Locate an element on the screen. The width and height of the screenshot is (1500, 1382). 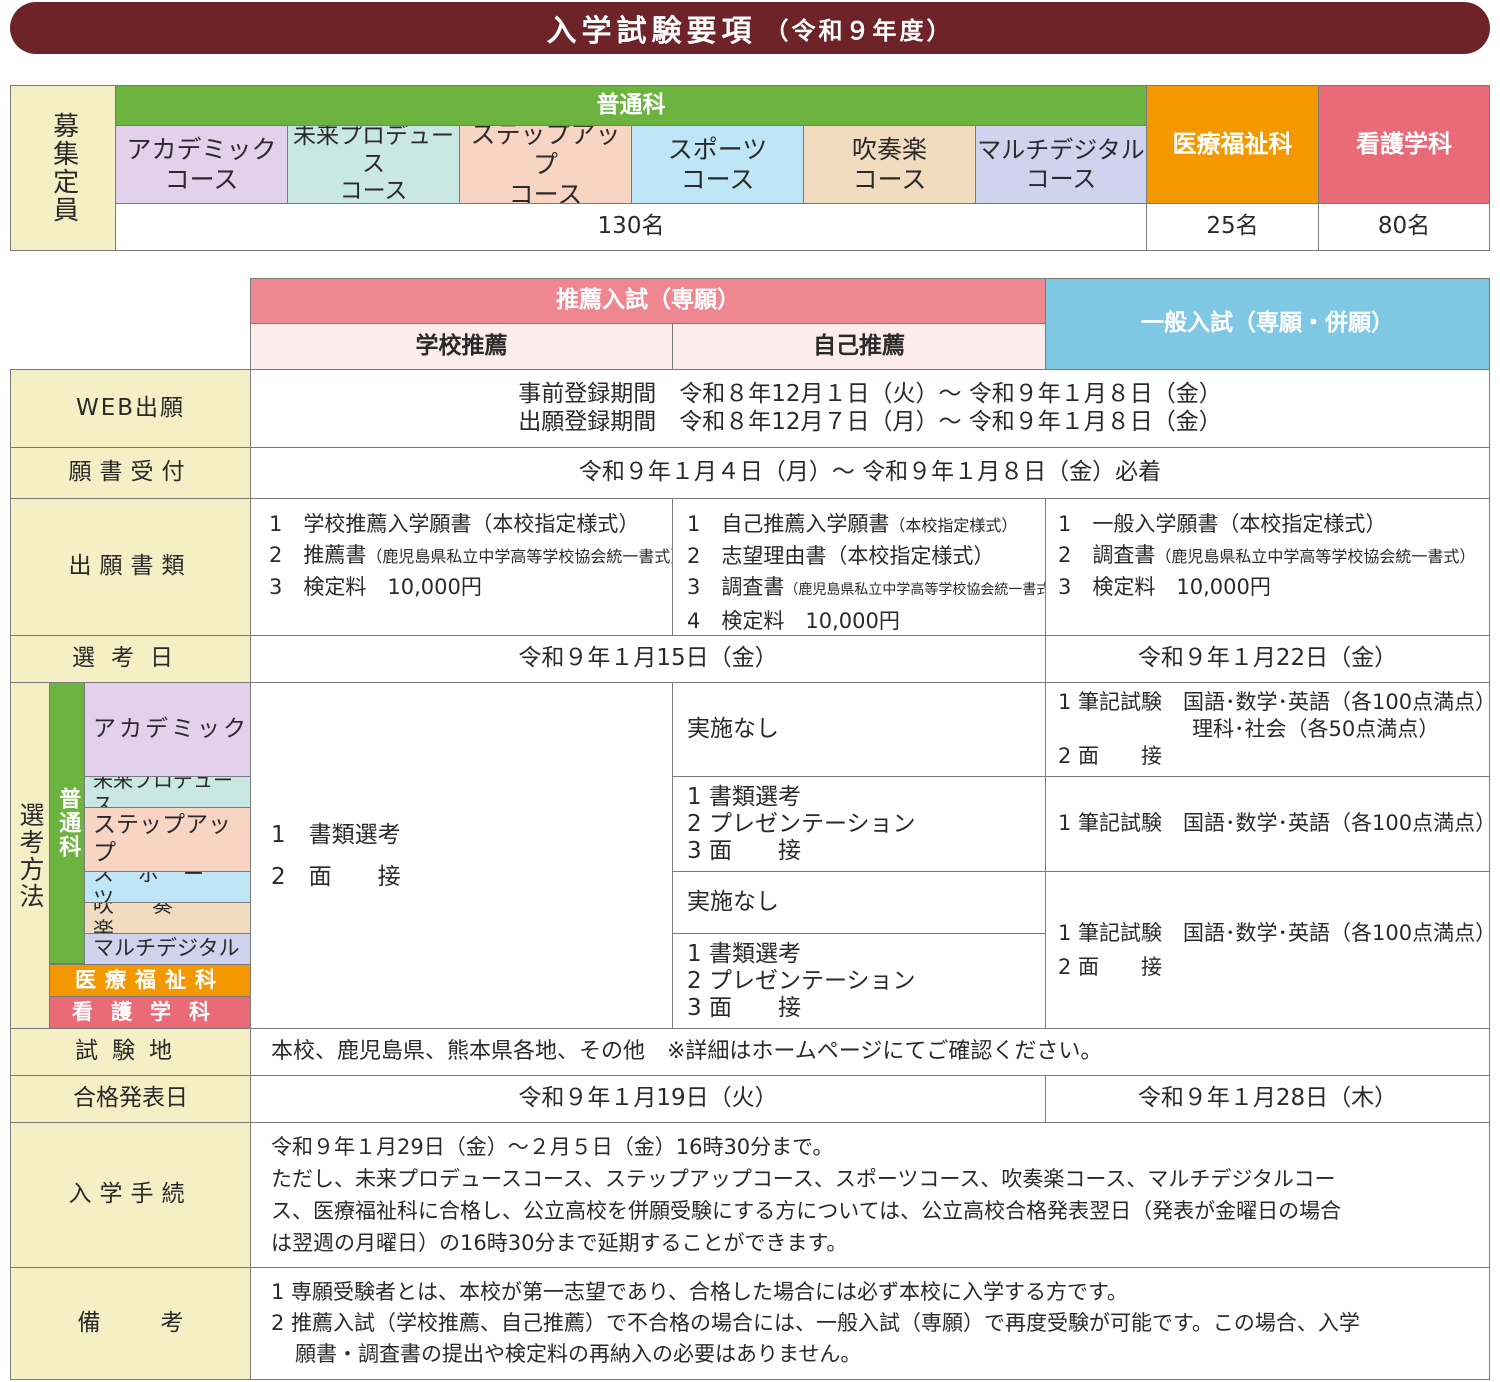
method-self-docs-2-l2: 2 プレゼンテーション is located at coordinates (801, 980).